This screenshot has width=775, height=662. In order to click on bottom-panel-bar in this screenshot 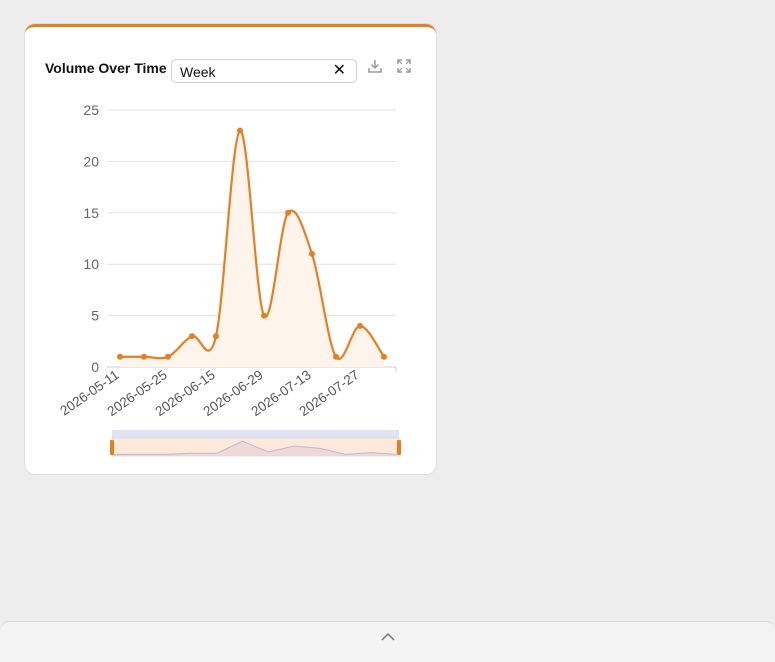, I will do `click(387, 641)`.